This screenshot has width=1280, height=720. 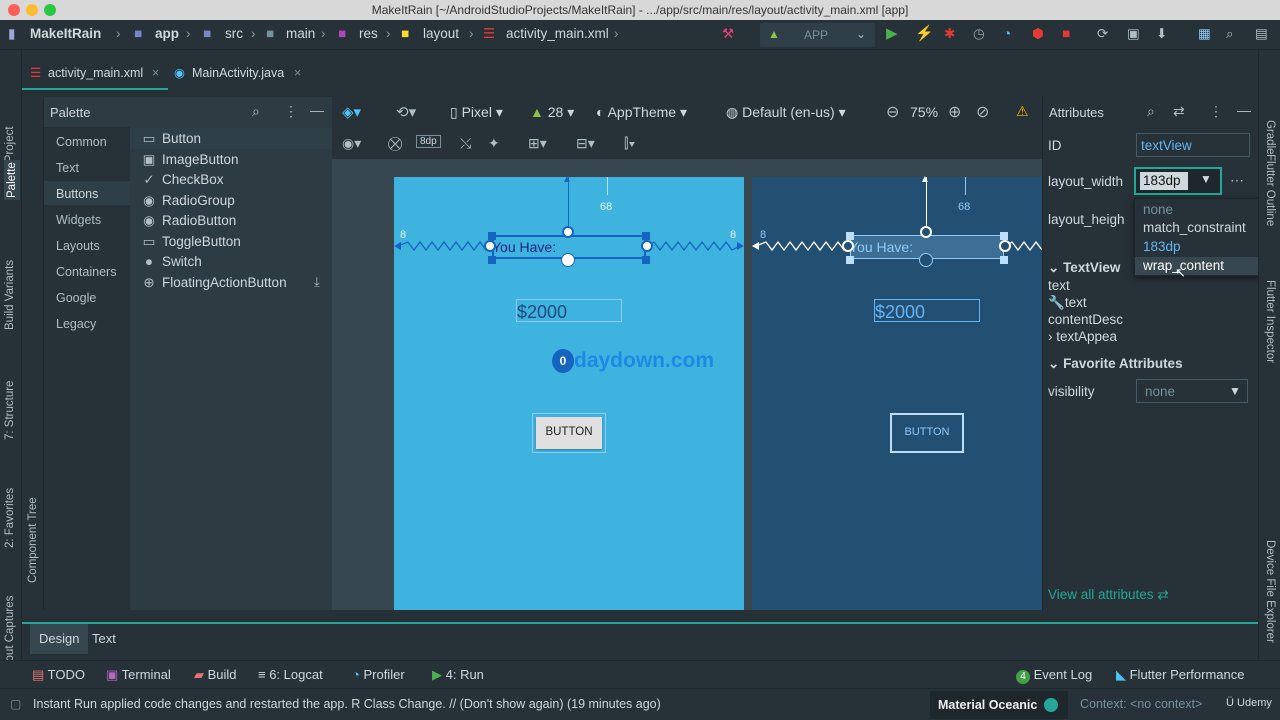 What do you see at coordinates (240, 74) in the screenshot?
I see `tab-main-activity: ◉ MainActivity.java ×` at bounding box center [240, 74].